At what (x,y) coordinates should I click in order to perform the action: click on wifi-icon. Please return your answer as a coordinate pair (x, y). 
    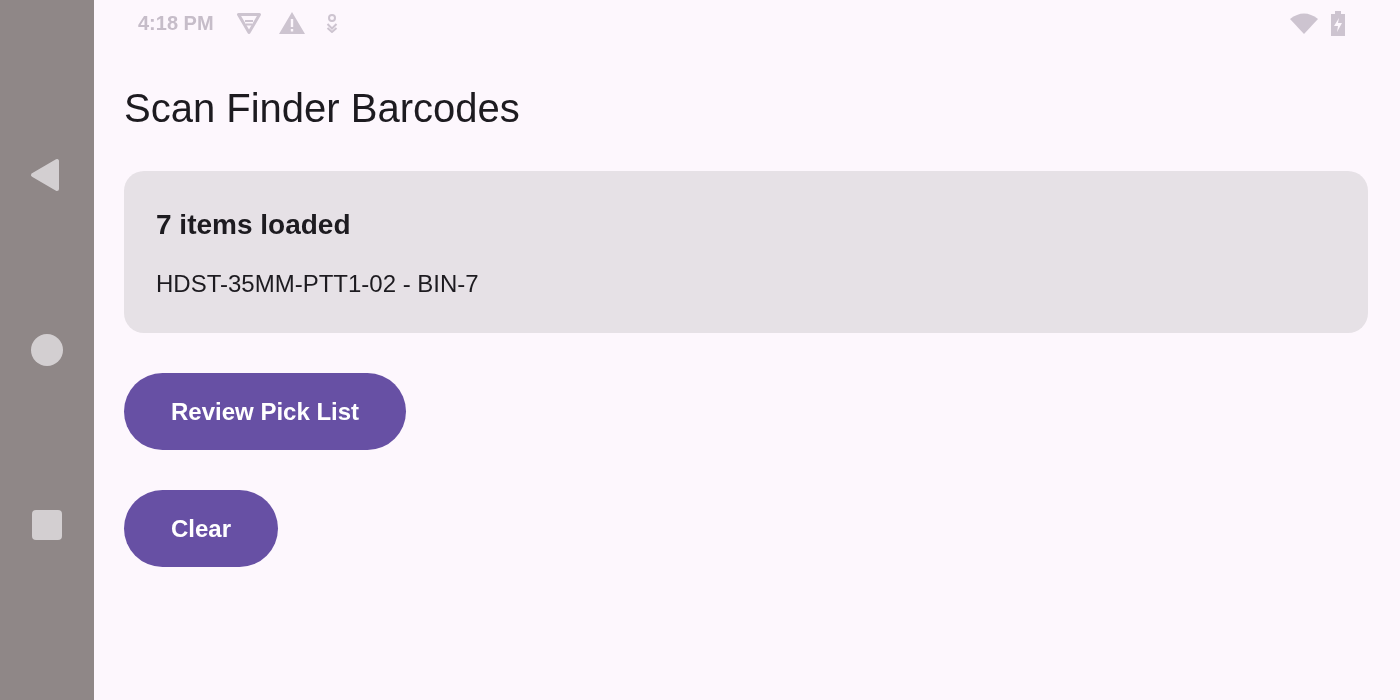
    Looking at the image, I should click on (1304, 23).